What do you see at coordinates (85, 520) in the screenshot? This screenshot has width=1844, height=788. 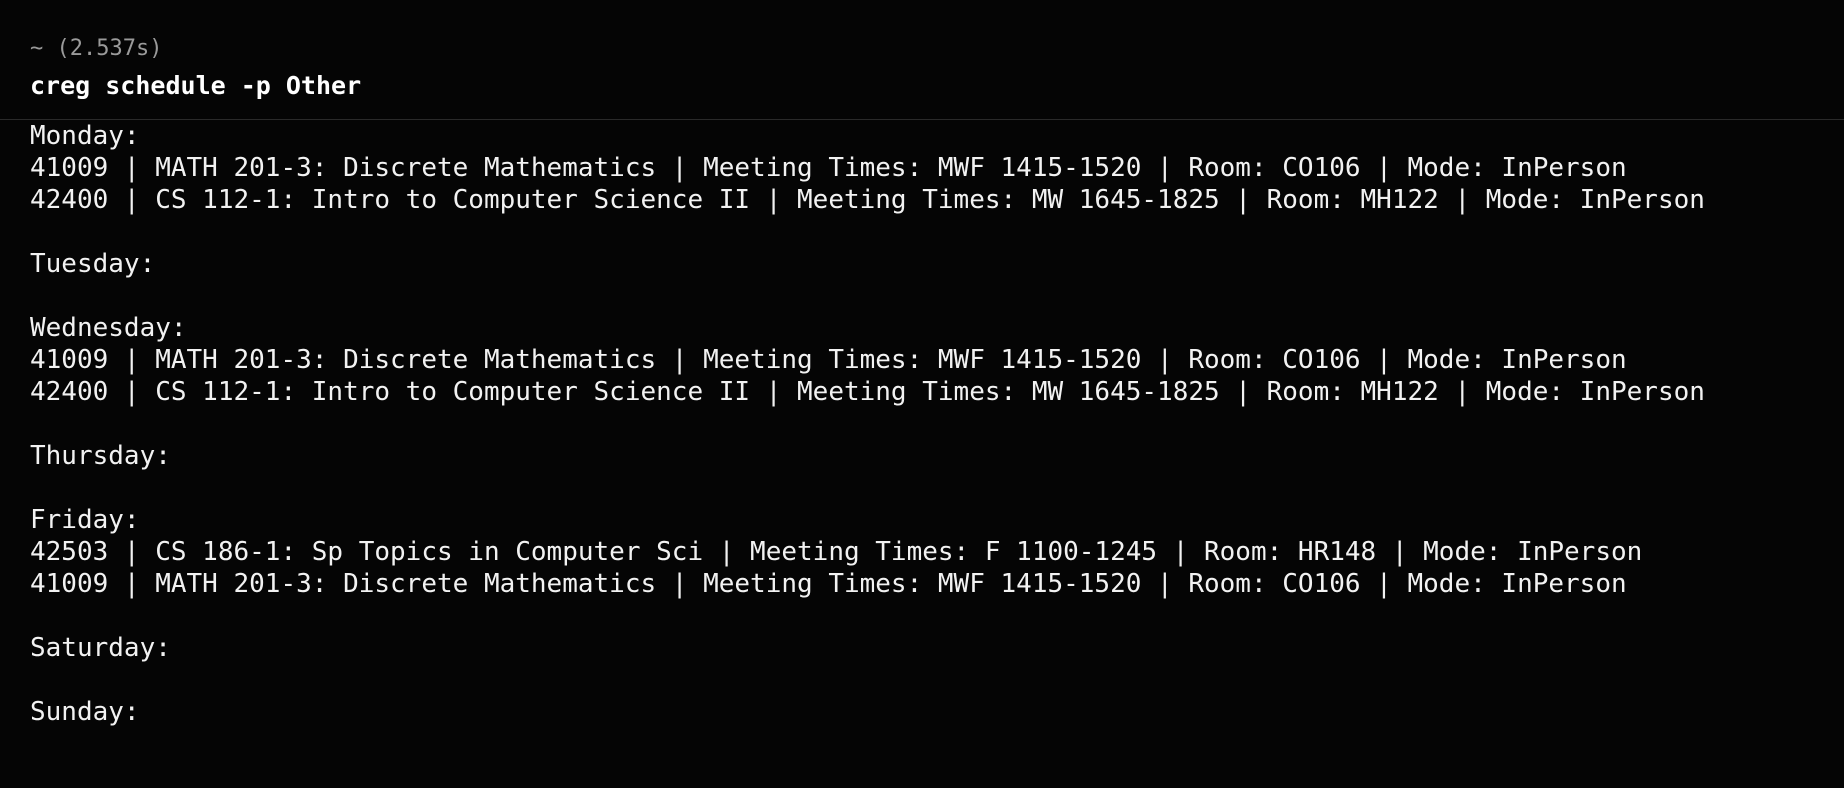 I see `day-heading: Friday:` at bounding box center [85, 520].